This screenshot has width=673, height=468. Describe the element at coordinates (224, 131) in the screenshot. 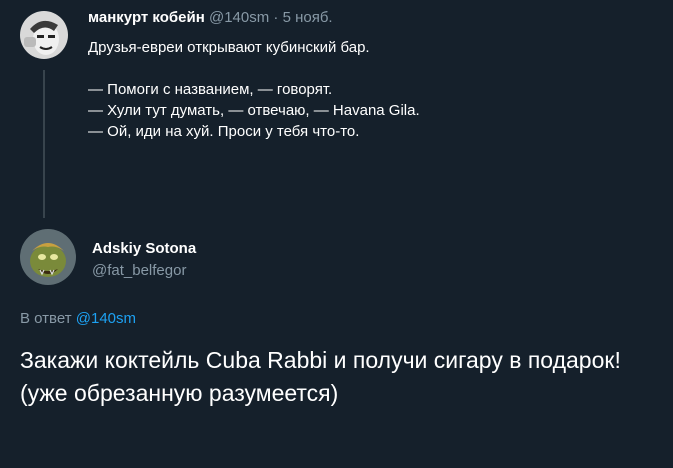

I see `tweet-line: — Ой, иди на хуй. Проси у тебя что-то.` at that location.